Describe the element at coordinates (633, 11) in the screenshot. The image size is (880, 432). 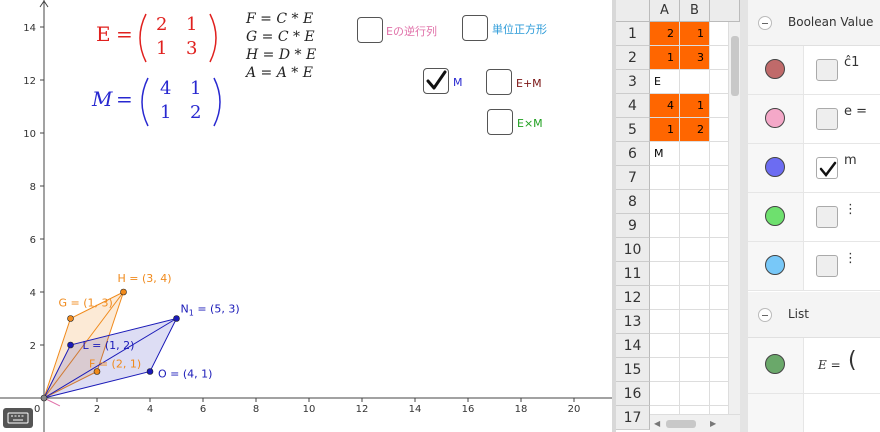
I see `spreadsheet-corner` at that location.